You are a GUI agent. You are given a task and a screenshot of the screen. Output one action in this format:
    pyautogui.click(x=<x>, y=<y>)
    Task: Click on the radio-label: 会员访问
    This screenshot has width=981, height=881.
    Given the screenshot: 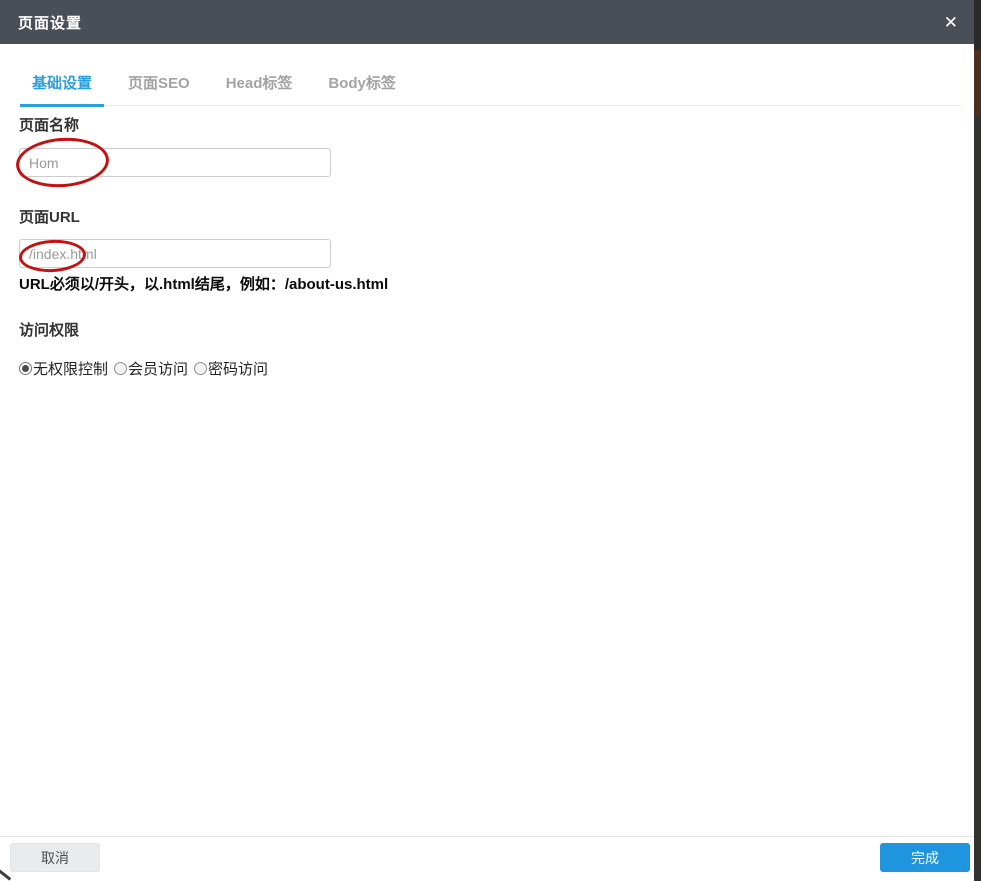 What is the action you would take?
    pyautogui.click(x=158, y=369)
    